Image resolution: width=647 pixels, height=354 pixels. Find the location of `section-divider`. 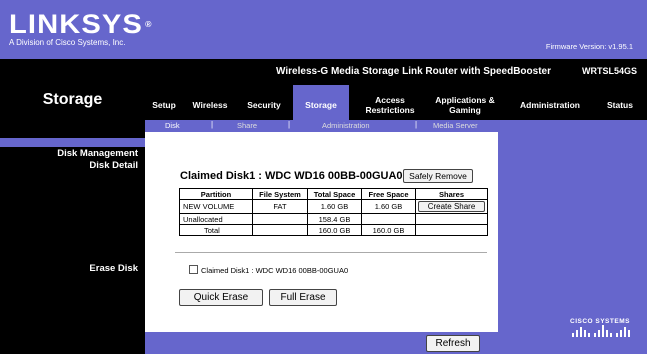

section-divider is located at coordinates (331, 252).